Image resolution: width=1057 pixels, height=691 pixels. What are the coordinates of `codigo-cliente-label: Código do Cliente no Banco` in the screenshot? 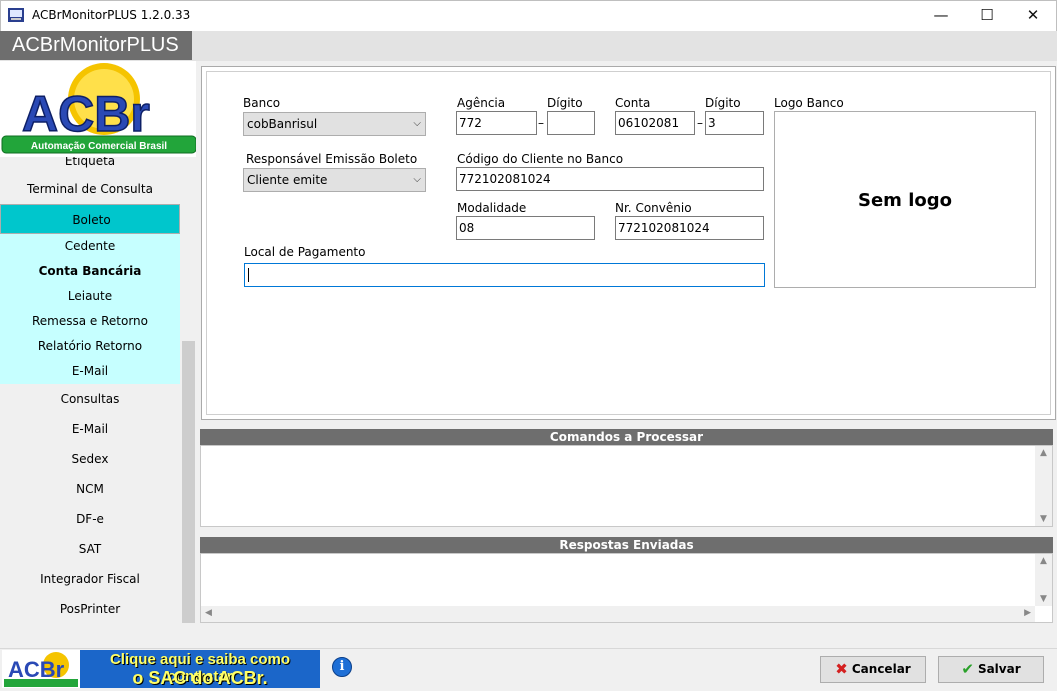 It's located at (540, 159).